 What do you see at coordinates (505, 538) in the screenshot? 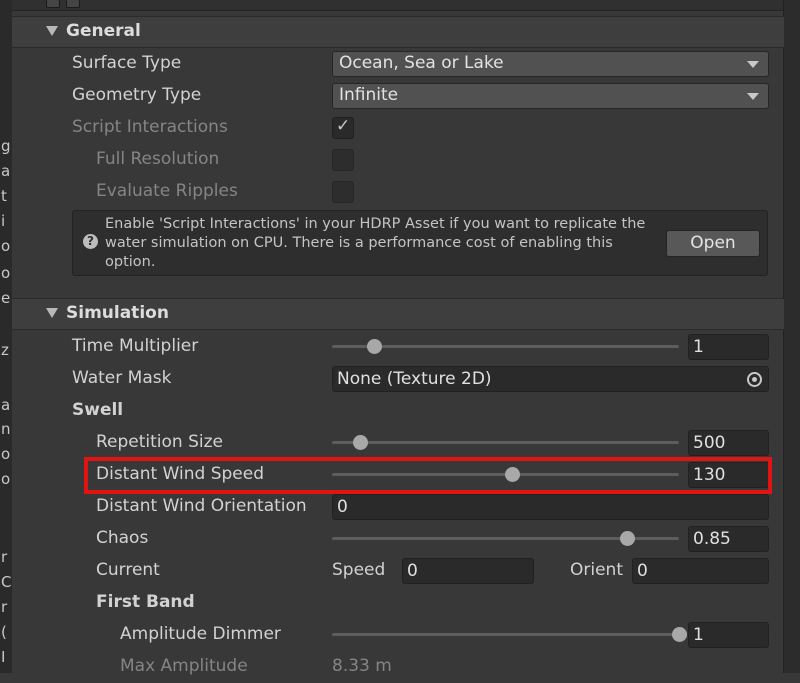
I see `chaos-slider` at bounding box center [505, 538].